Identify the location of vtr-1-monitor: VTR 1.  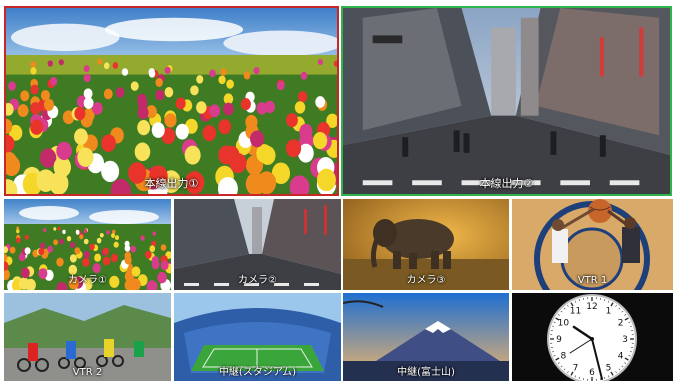
(592, 244).